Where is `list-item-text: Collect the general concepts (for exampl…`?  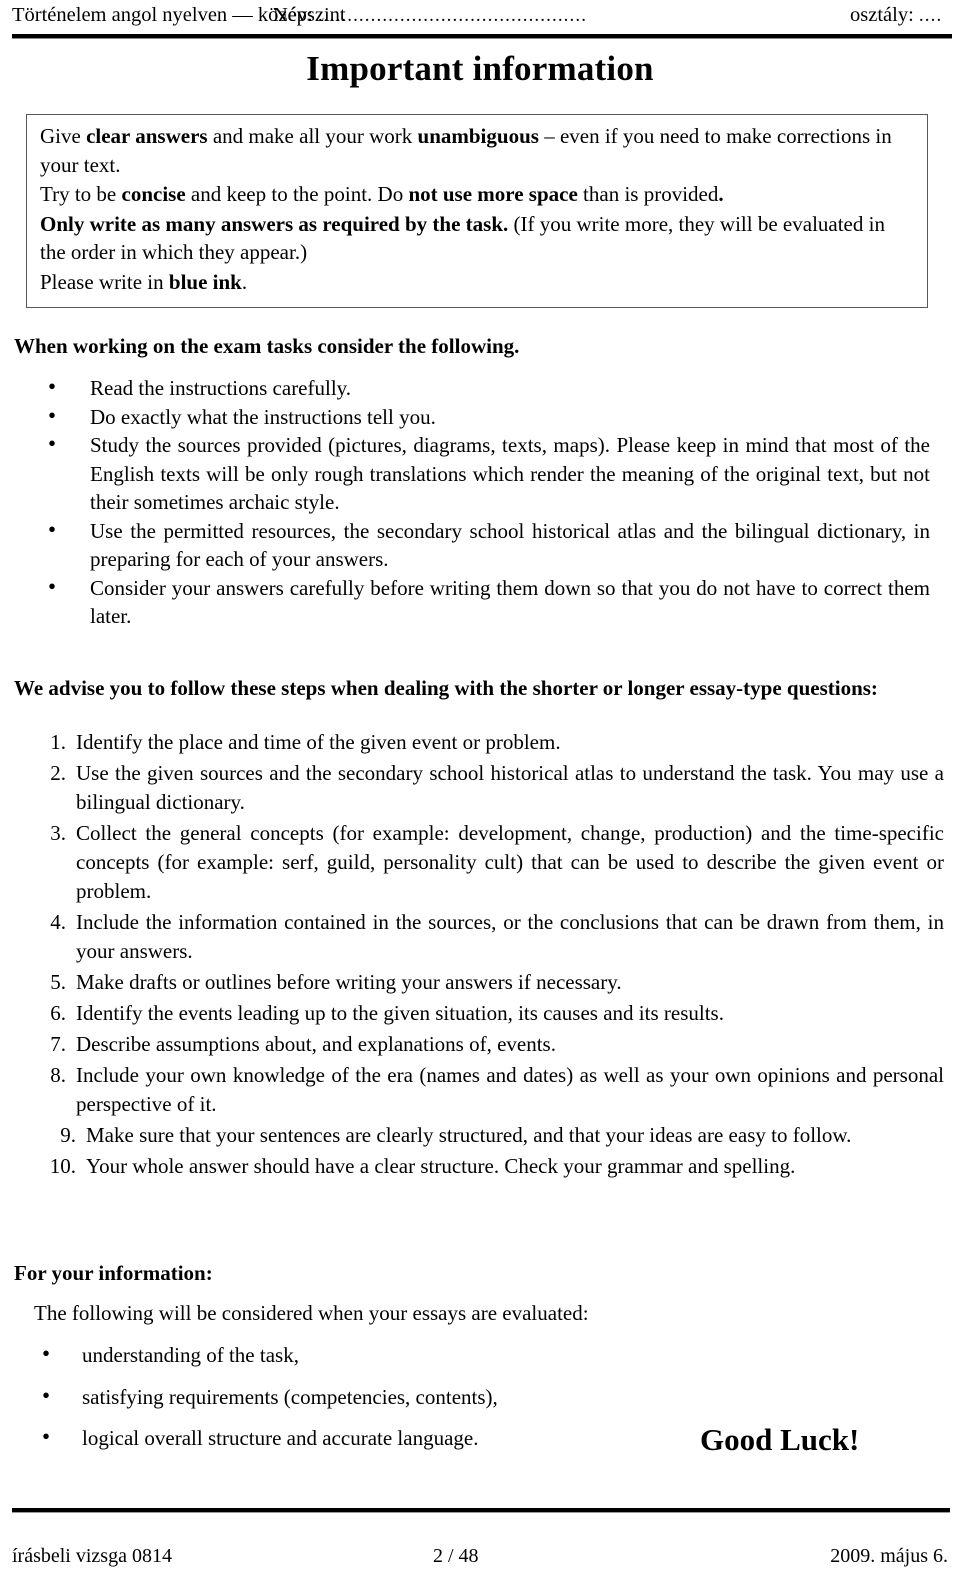
list-item-text: Collect the general concepts (for exampl… is located at coordinates (510, 862).